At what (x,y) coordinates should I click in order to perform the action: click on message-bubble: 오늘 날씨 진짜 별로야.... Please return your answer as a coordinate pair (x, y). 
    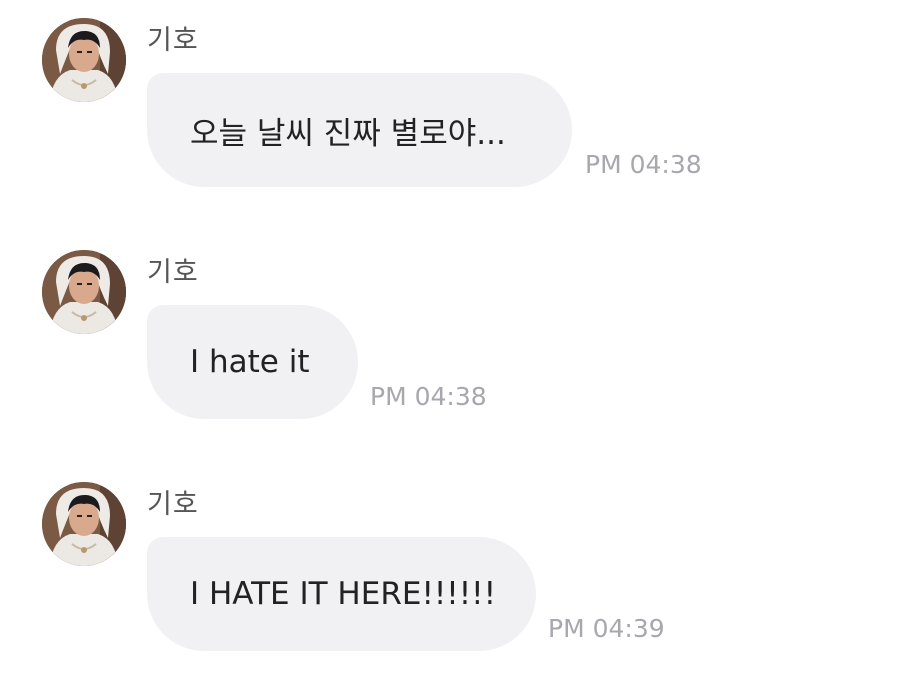
    Looking at the image, I should click on (359, 130).